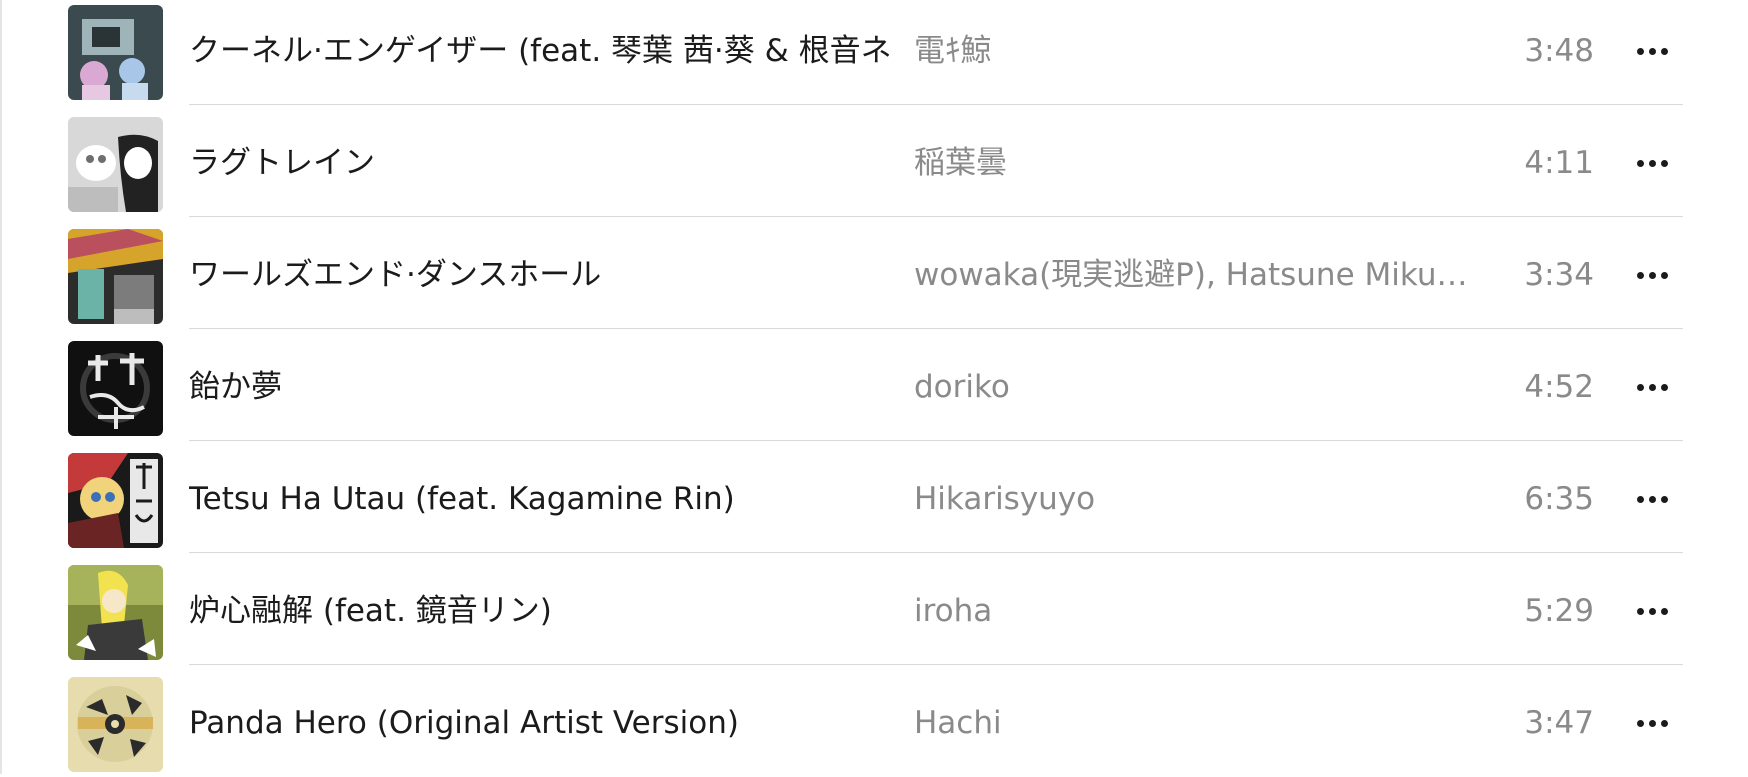  Describe the element at coordinates (1559, 51) in the screenshot. I see `track-duration: 3:48` at that location.